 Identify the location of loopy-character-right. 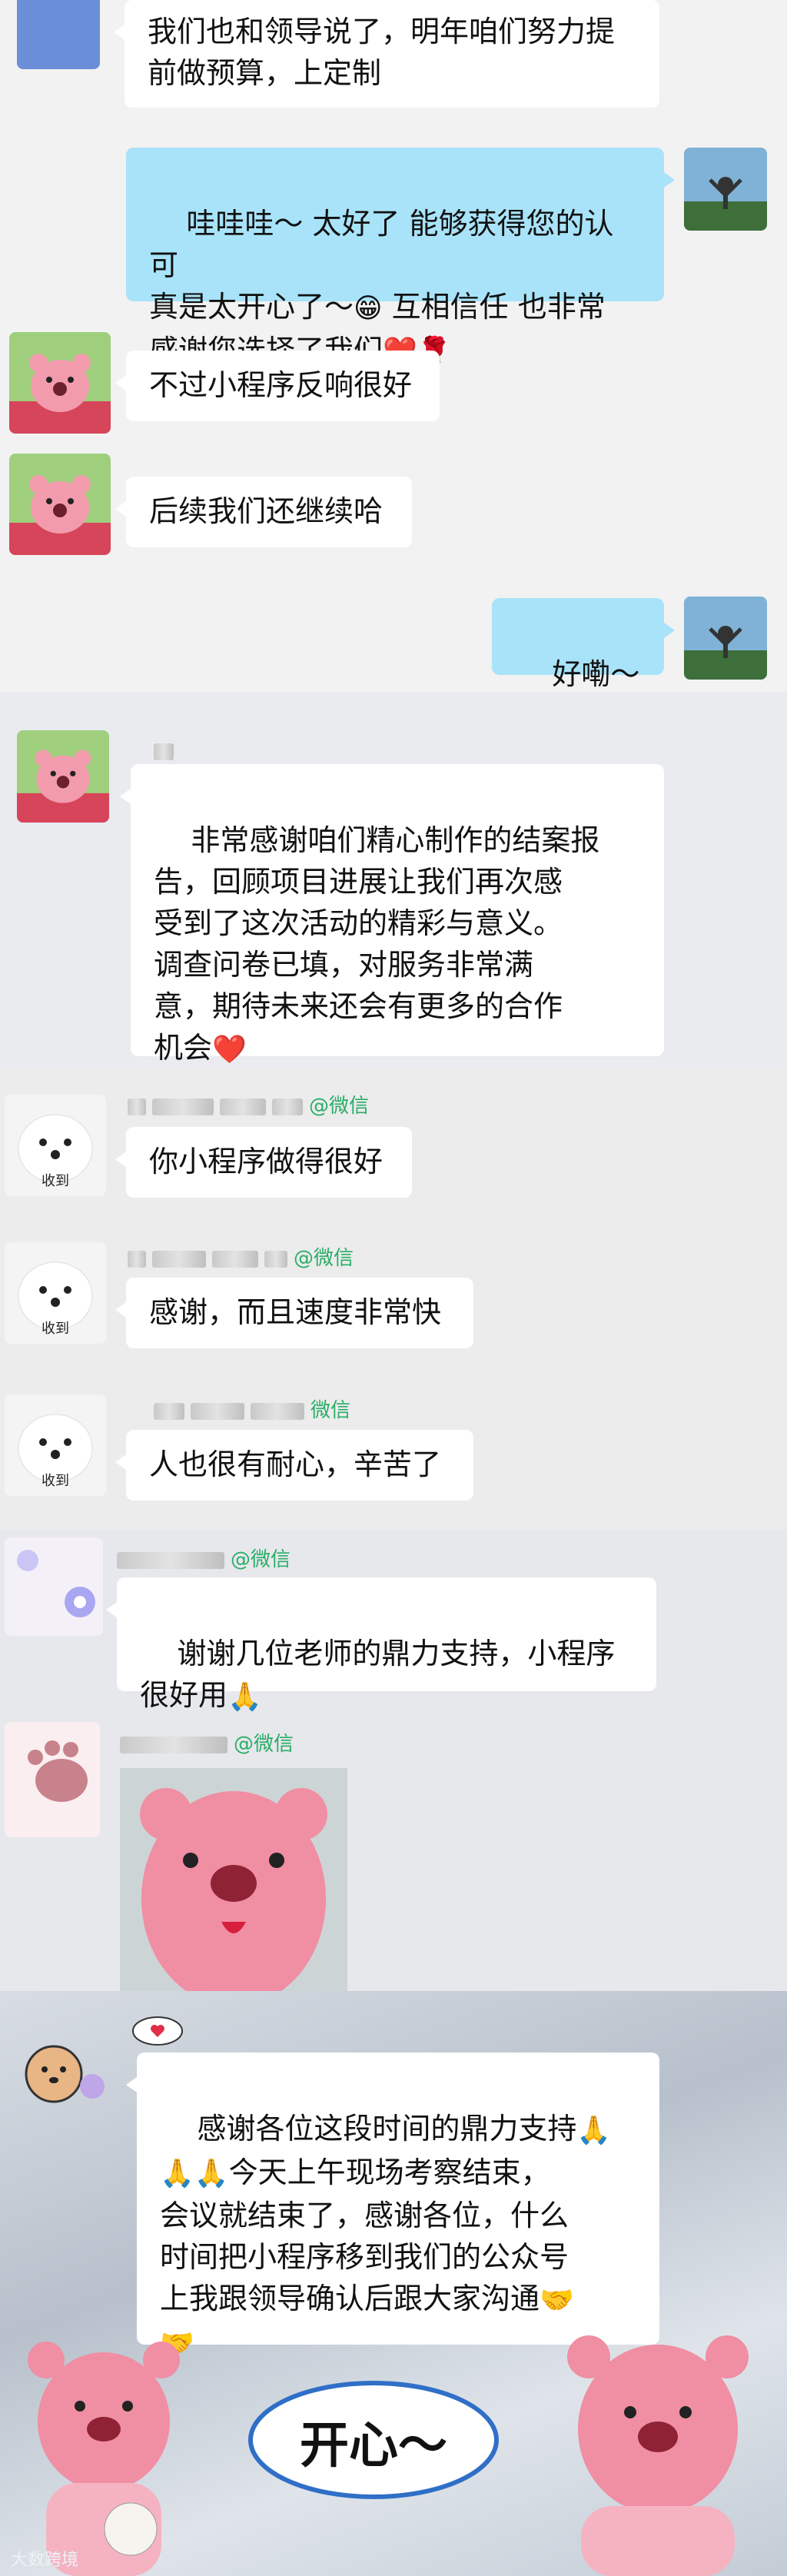
(657, 2445).